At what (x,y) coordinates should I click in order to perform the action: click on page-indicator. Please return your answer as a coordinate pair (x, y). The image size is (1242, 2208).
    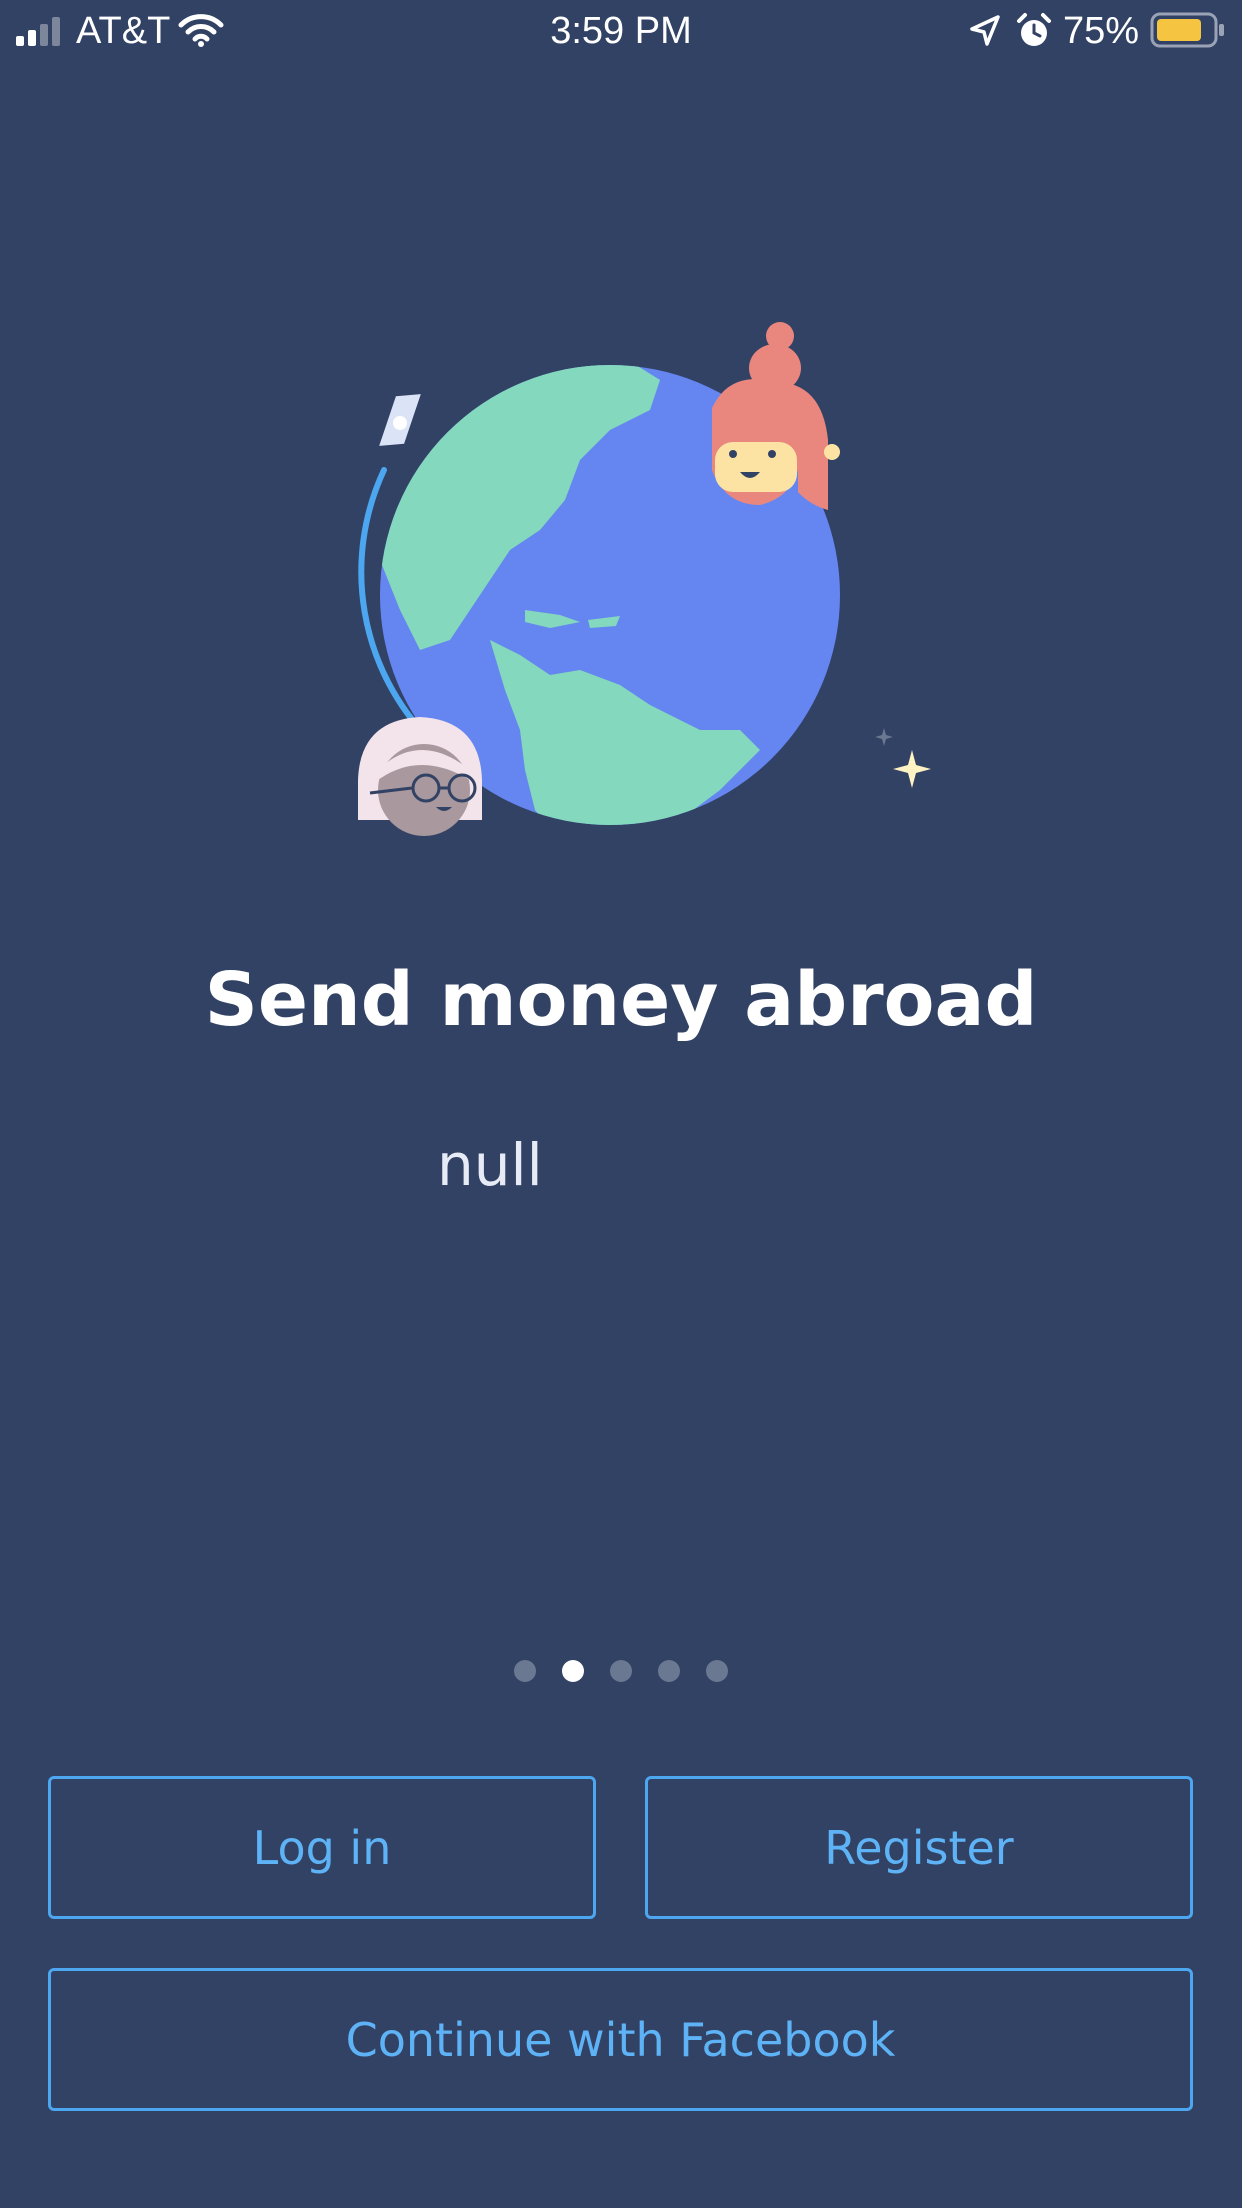
    Looking at the image, I should click on (621, 1672).